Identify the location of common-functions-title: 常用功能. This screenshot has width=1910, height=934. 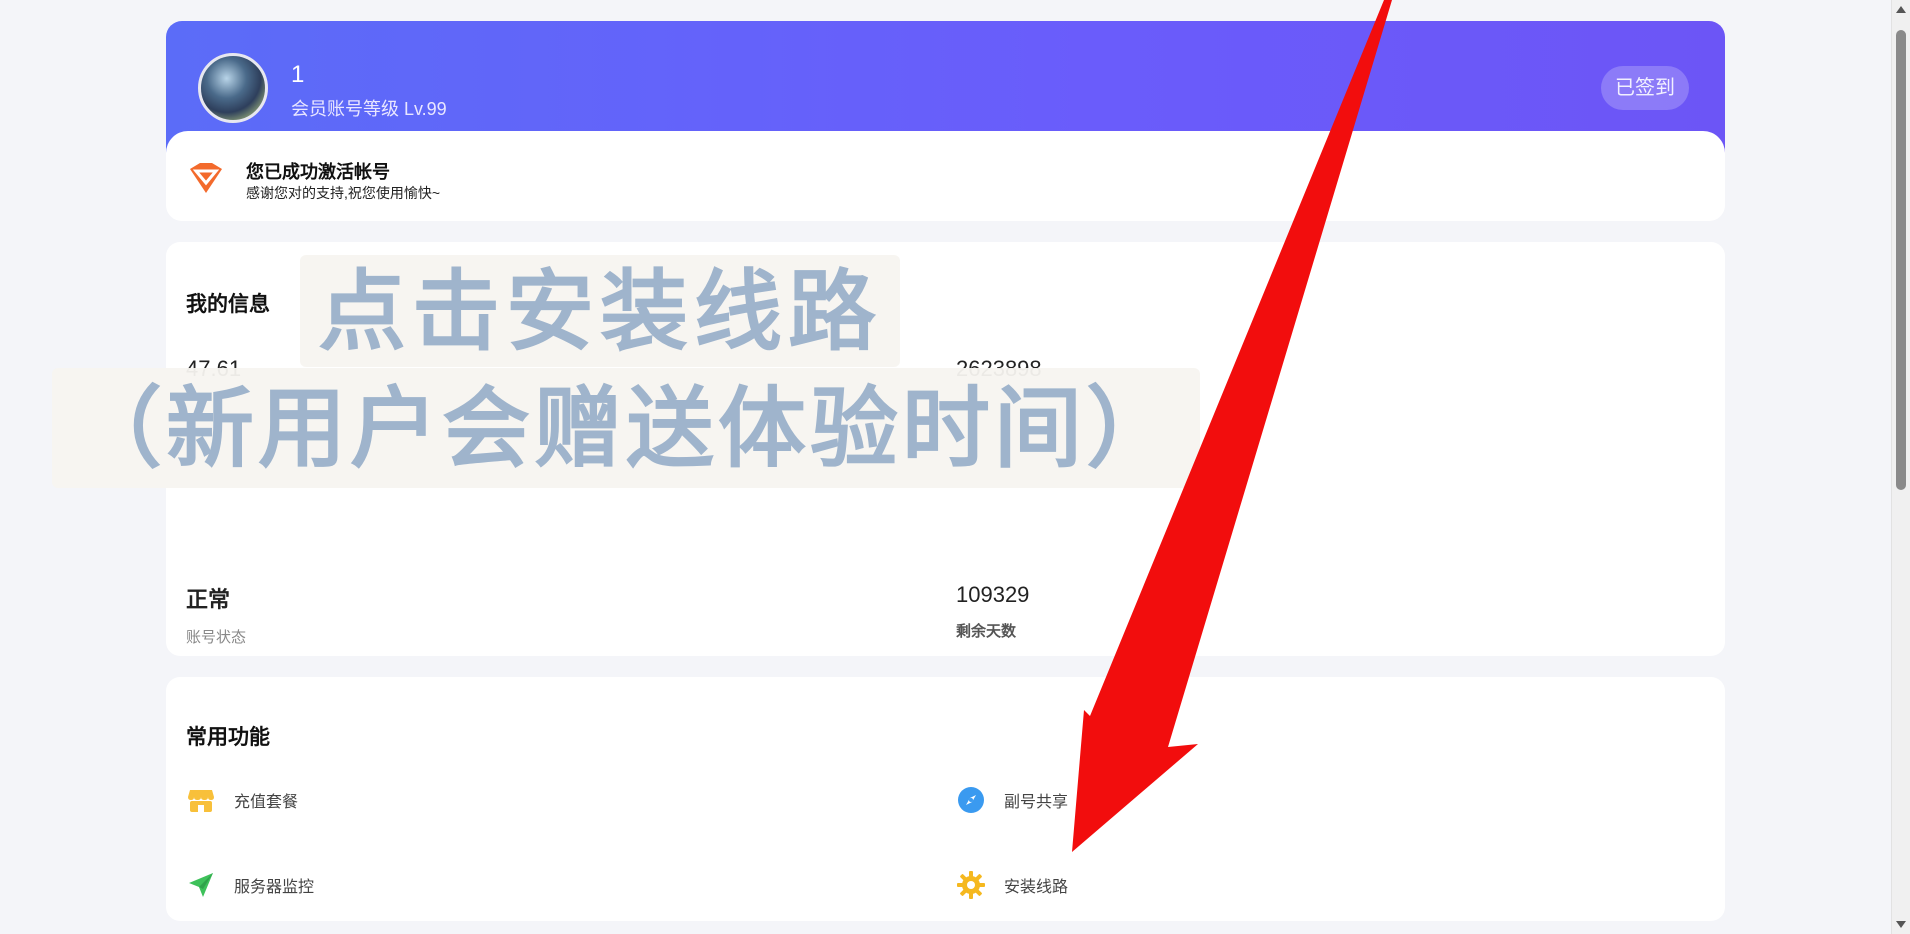
(228, 737).